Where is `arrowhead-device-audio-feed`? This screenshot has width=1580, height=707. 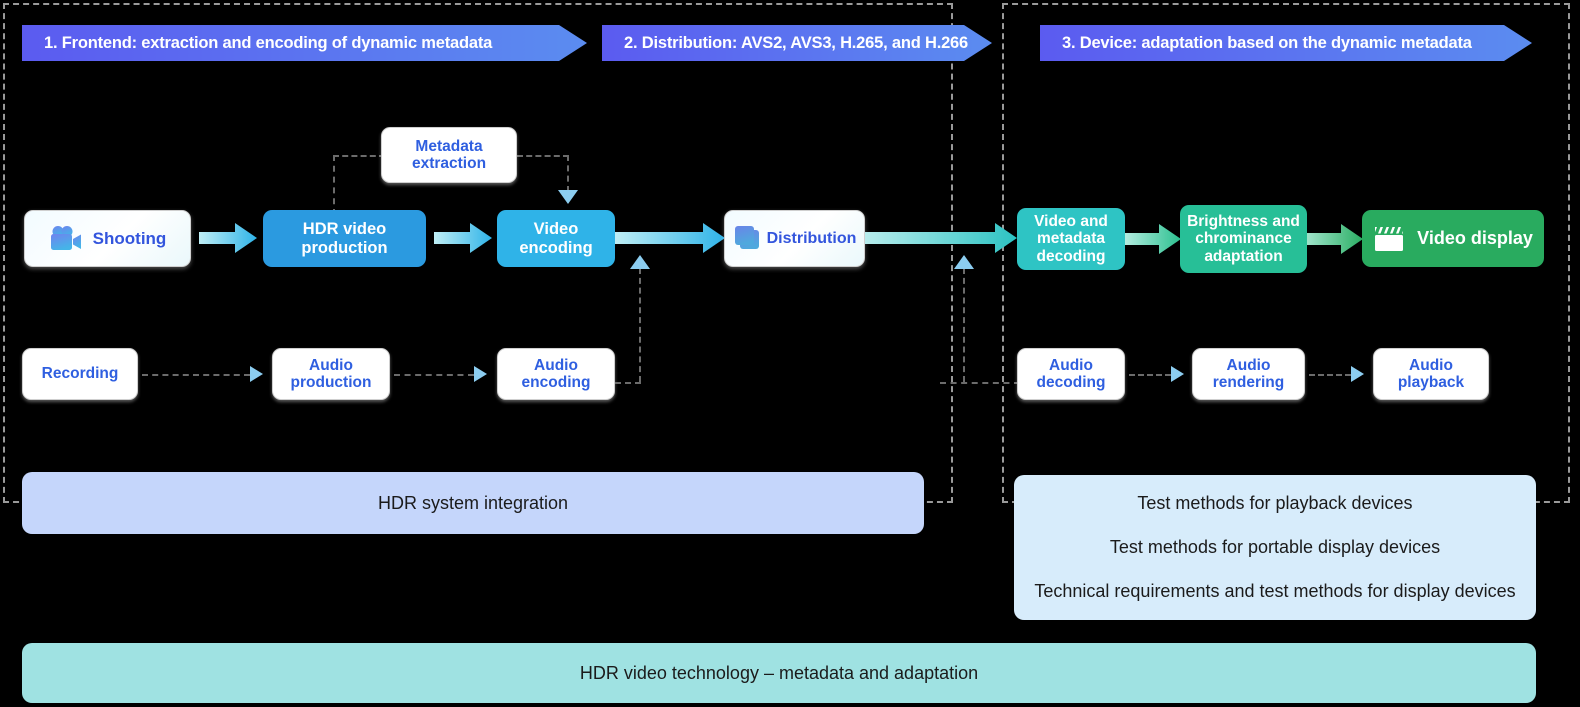
arrowhead-device-audio-feed is located at coordinates (964, 262).